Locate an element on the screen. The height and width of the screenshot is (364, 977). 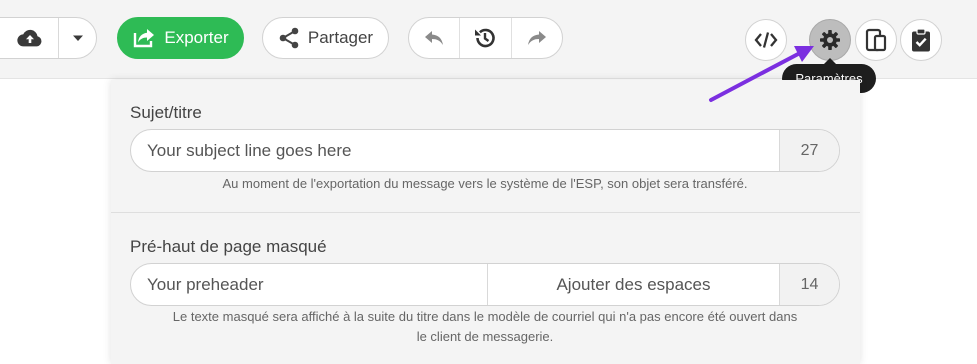
undo-button is located at coordinates (434, 38).